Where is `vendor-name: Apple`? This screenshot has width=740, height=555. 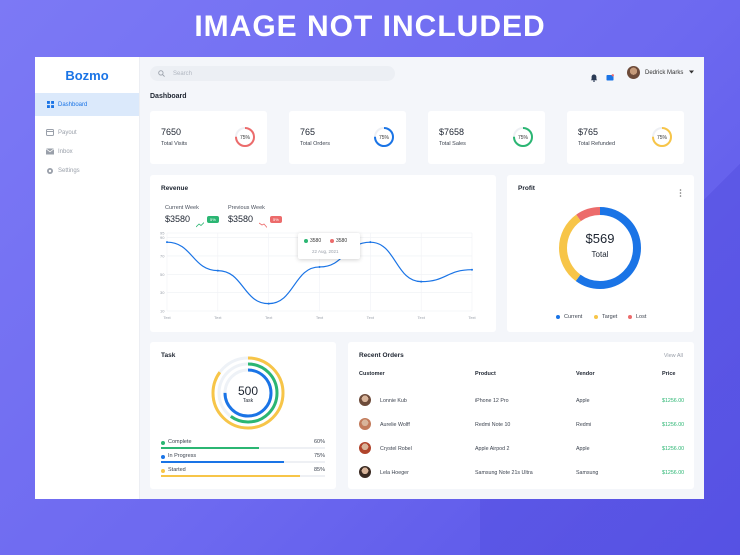 vendor-name: Apple is located at coordinates (583, 401).